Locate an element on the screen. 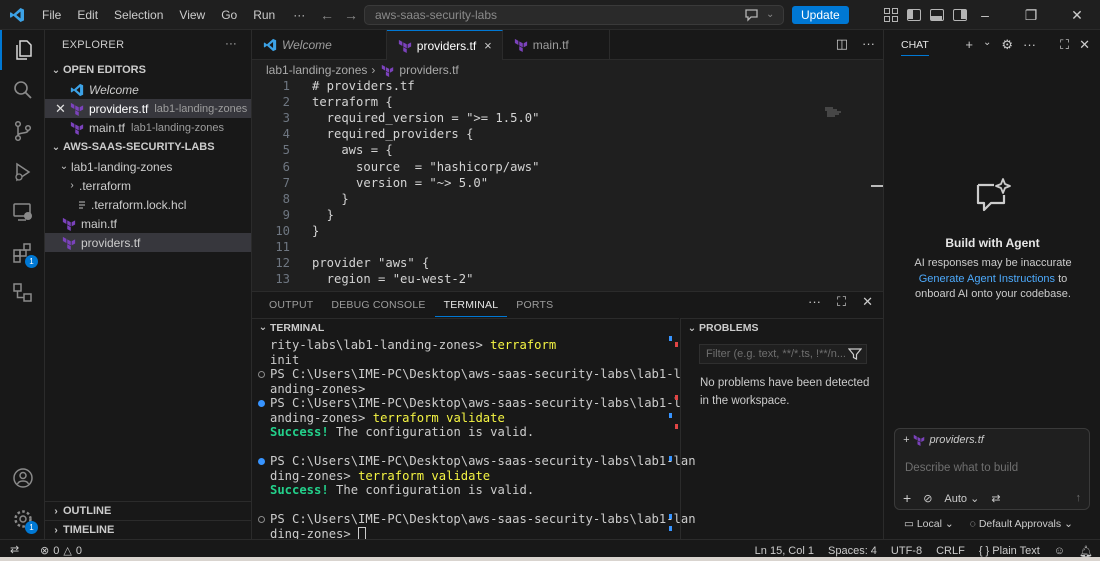 This screenshot has height=561, width=1100. restore-icon: ❐ is located at coordinates (1031, 15).